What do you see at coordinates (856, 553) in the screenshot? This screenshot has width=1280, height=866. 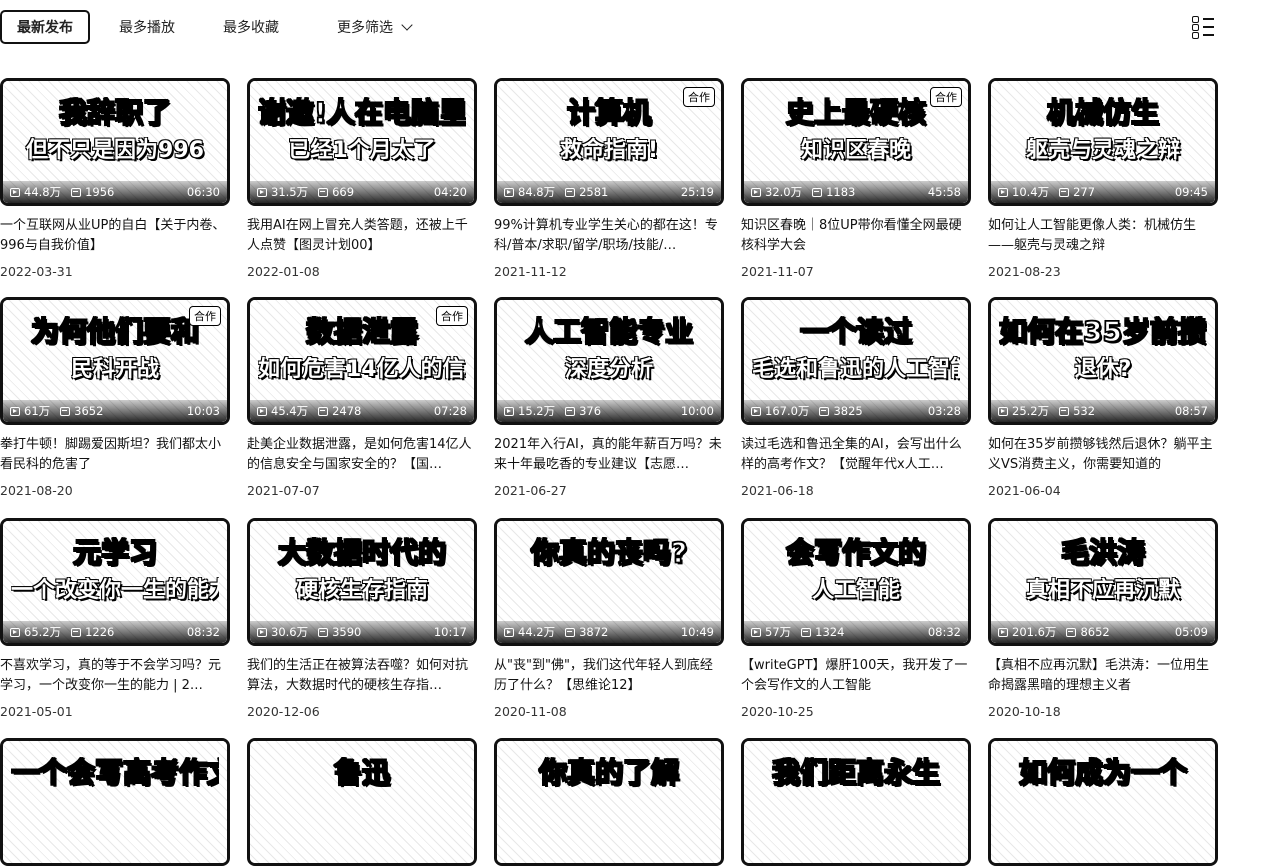 I see `cover-main-text: 会写作文的` at bounding box center [856, 553].